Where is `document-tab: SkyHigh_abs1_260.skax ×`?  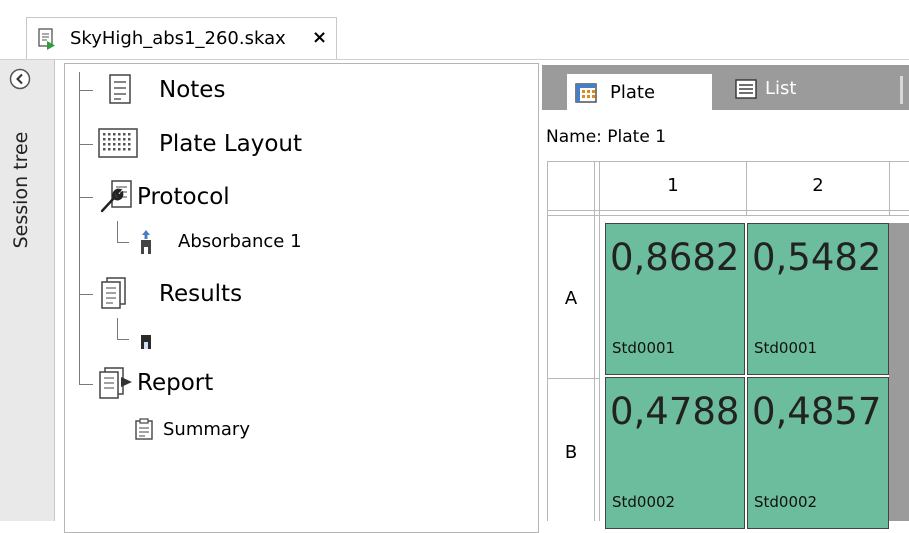
document-tab: SkyHigh_abs1_260.skax × is located at coordinates (181, 38).